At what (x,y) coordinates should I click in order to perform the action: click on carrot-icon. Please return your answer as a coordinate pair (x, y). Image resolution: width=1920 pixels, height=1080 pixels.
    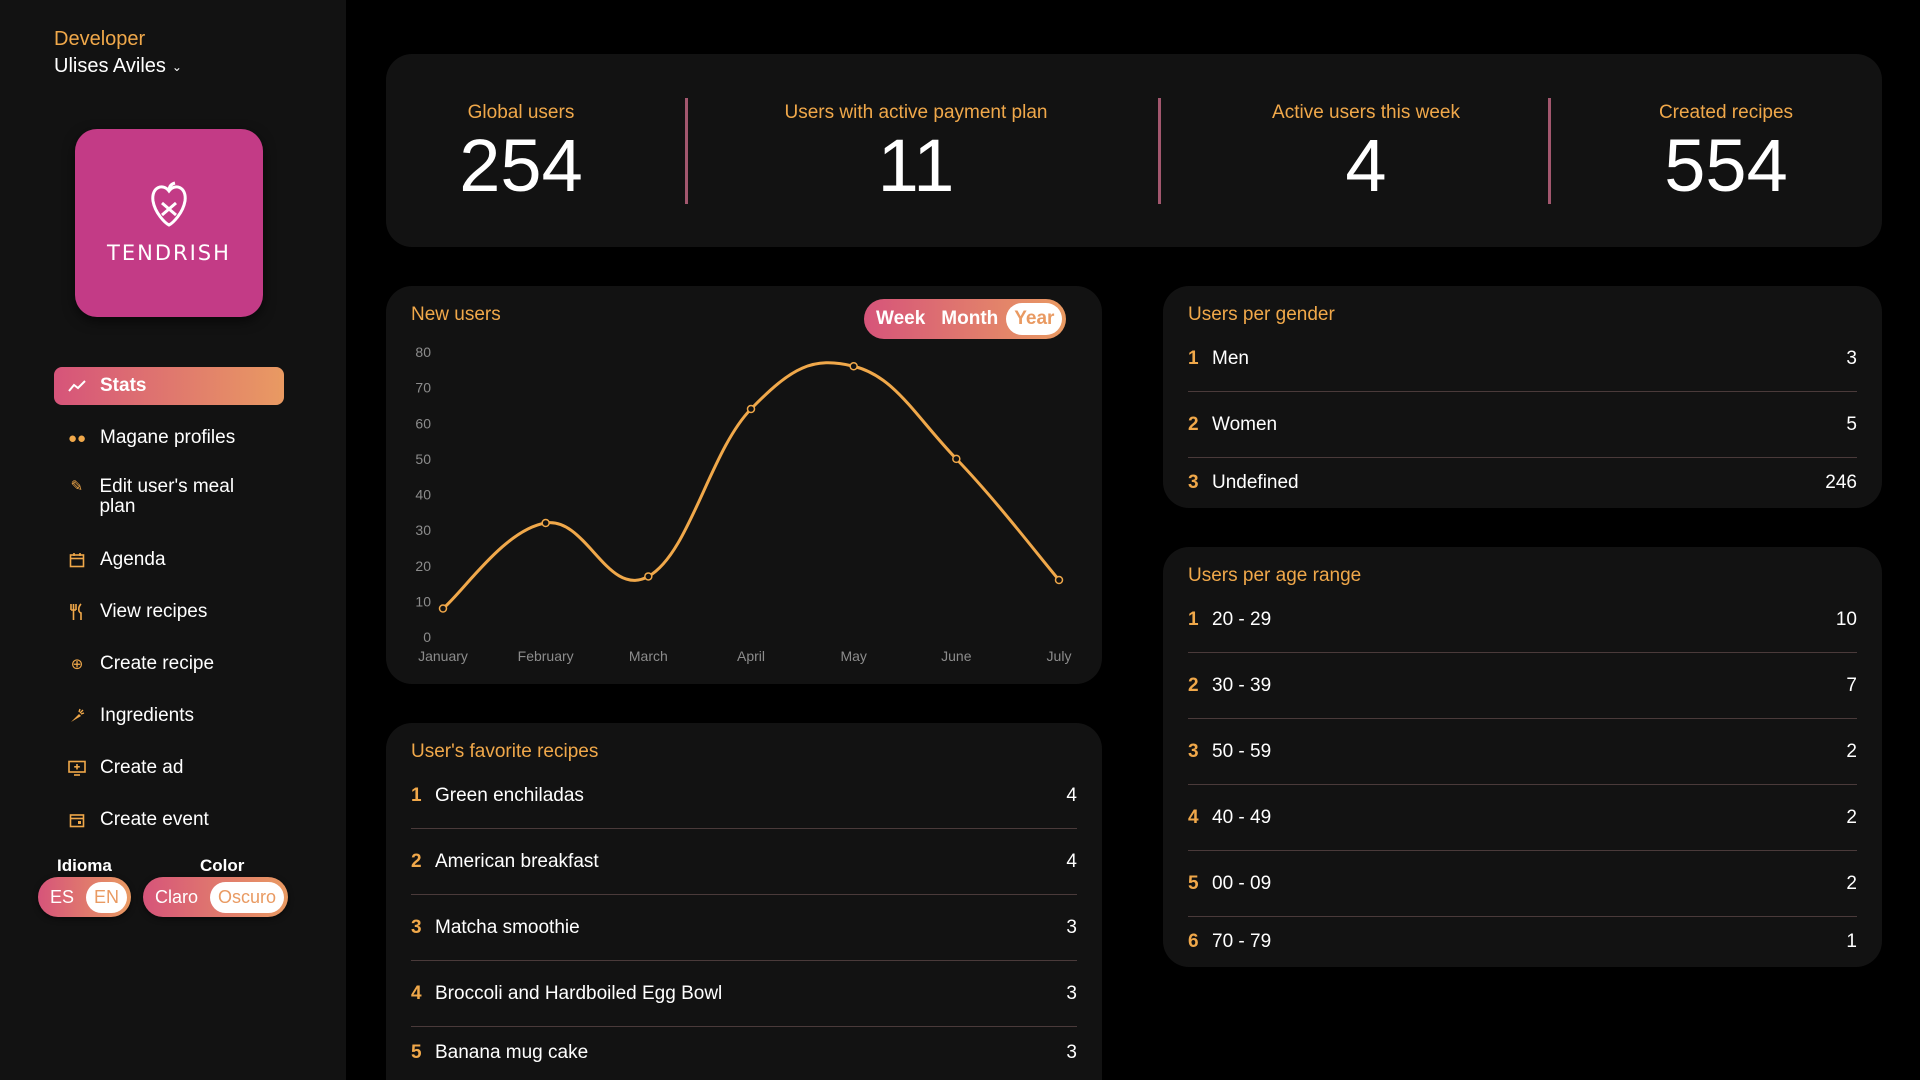
    Looking at the image, I should click on (77, 716).